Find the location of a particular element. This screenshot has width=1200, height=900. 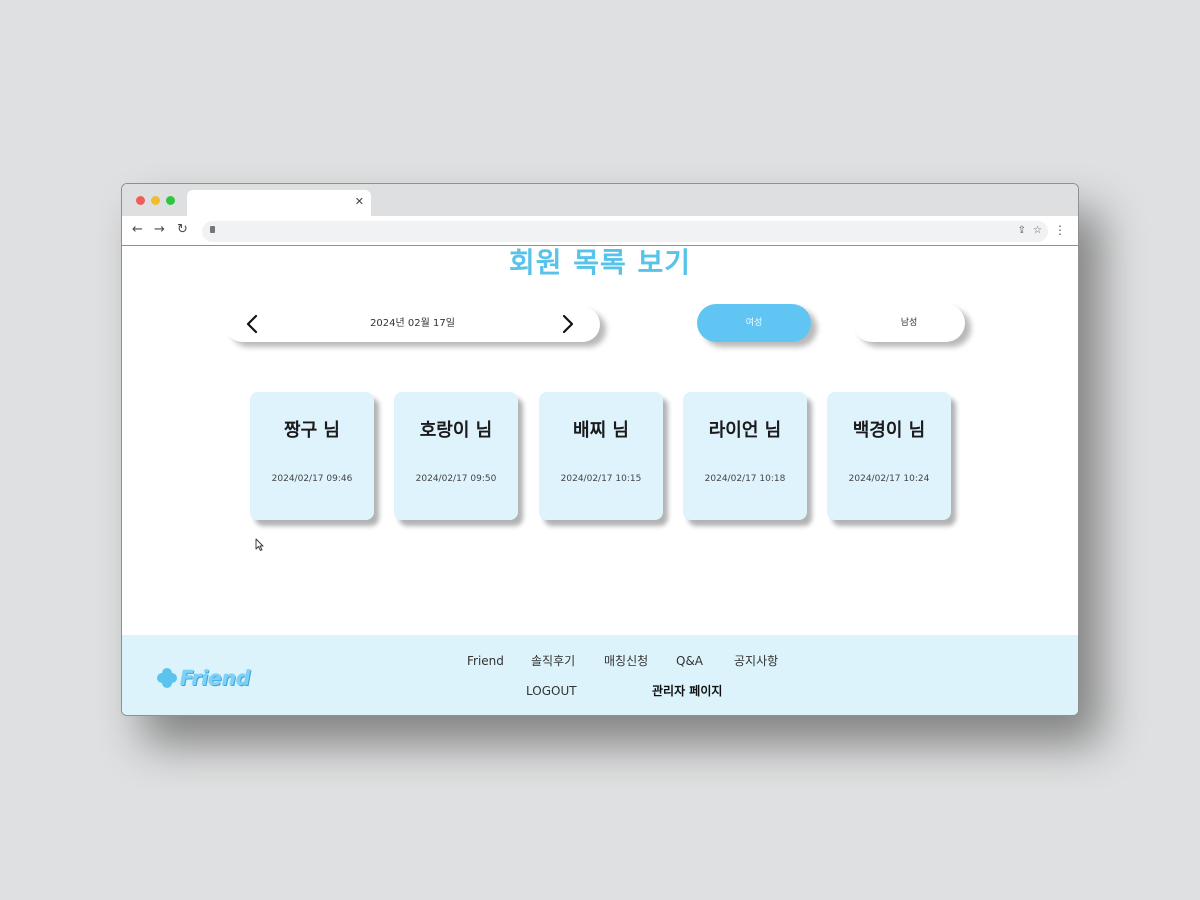

clover-logo-icon is located at coordinates (167, 678).